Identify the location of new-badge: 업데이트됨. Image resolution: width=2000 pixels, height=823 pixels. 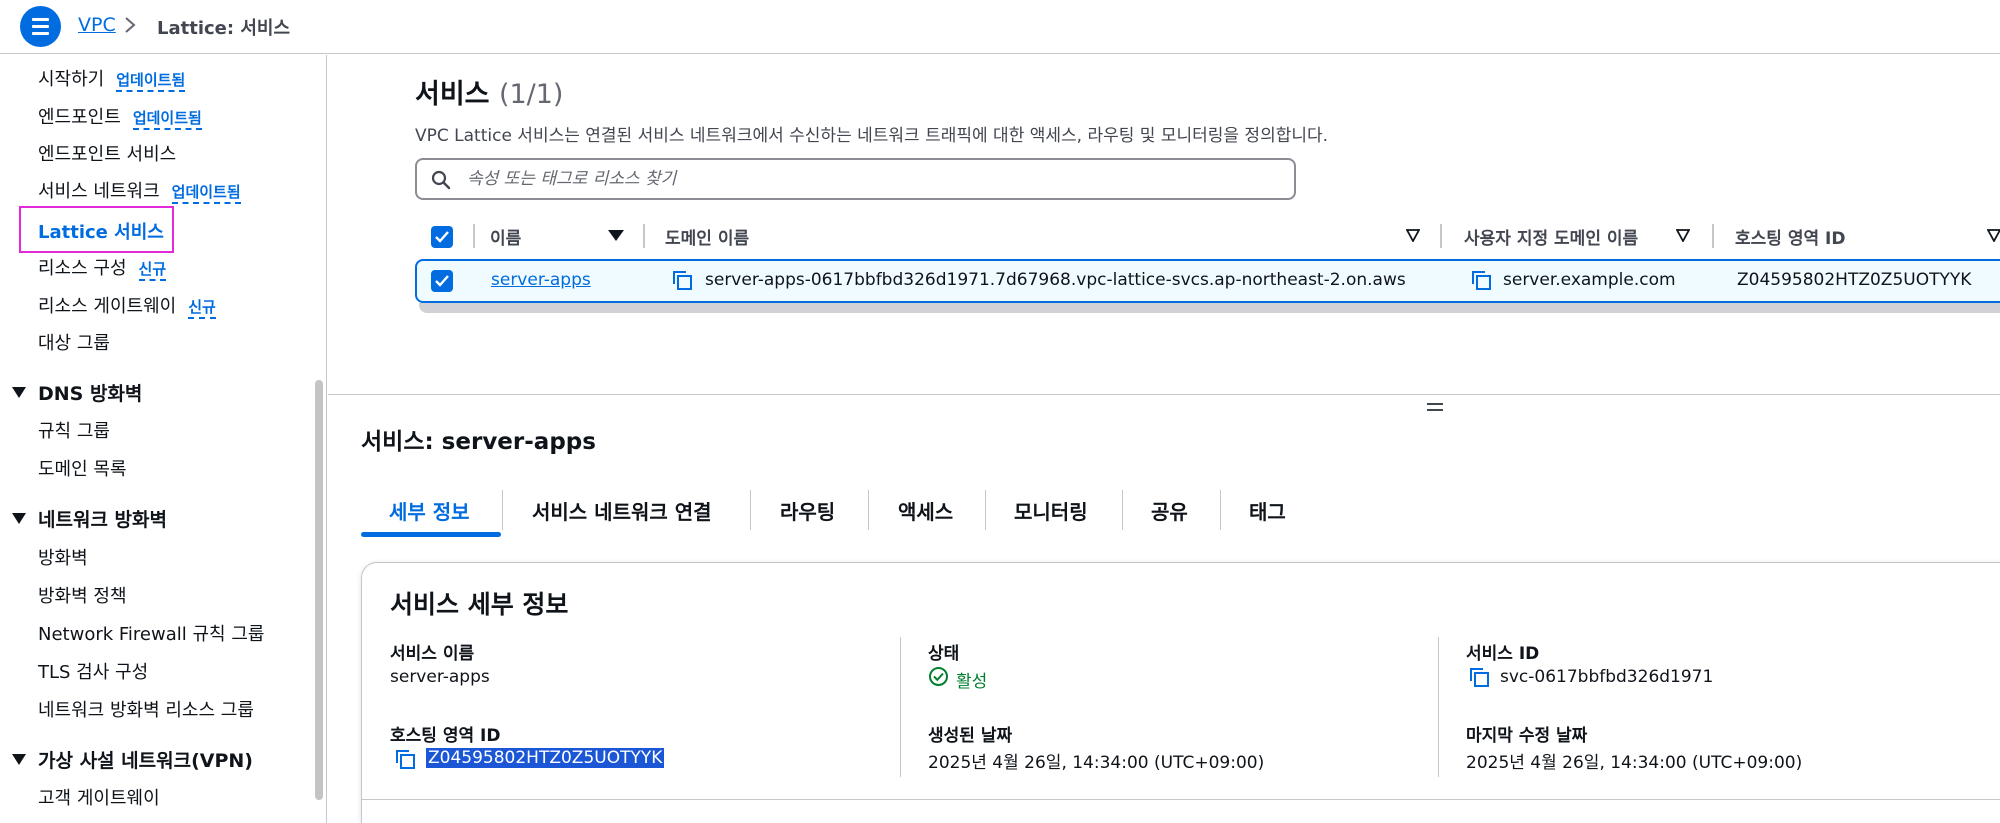
(151, 81).